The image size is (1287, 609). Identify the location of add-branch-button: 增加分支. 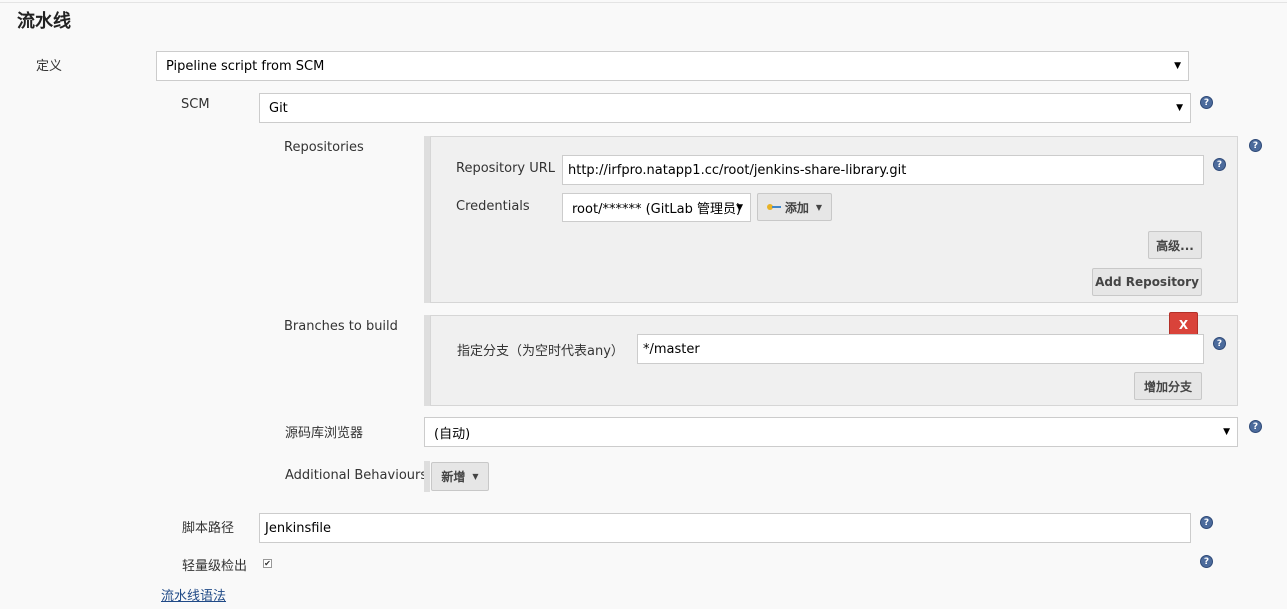
(1168, 386).